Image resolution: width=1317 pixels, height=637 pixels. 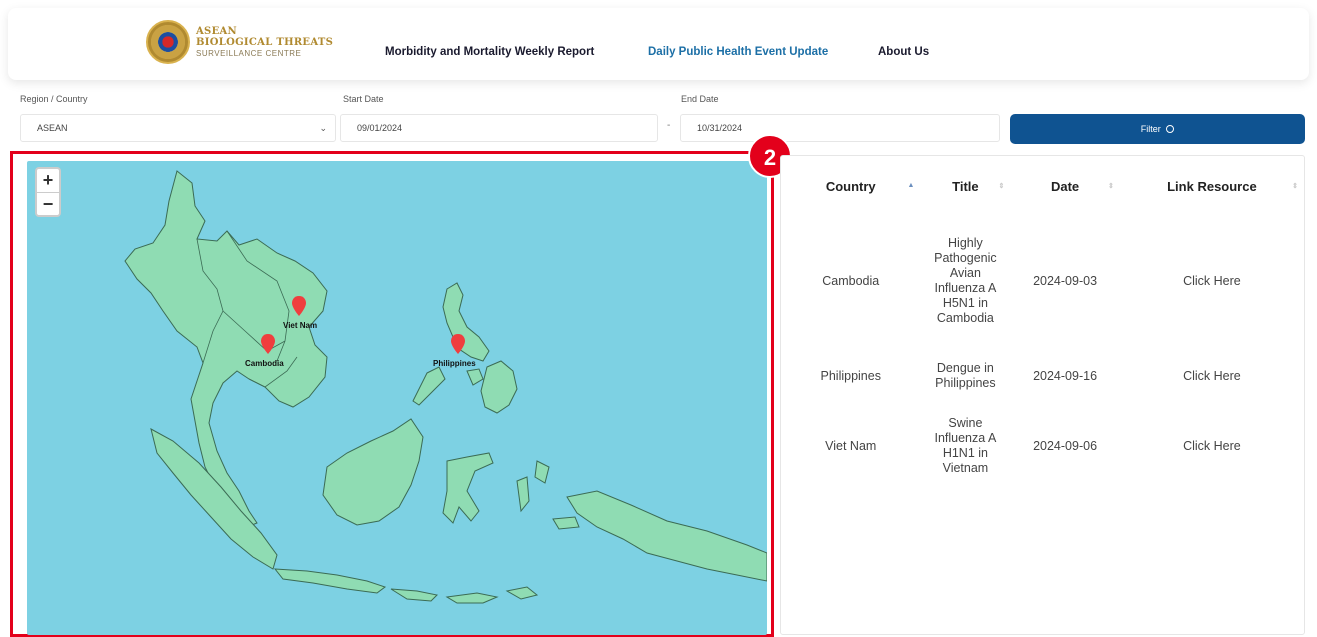 What do you see at coordinates (299, 306) in the screenshot?
I see `marker-viet-nam` at bounding box center [299, 306].